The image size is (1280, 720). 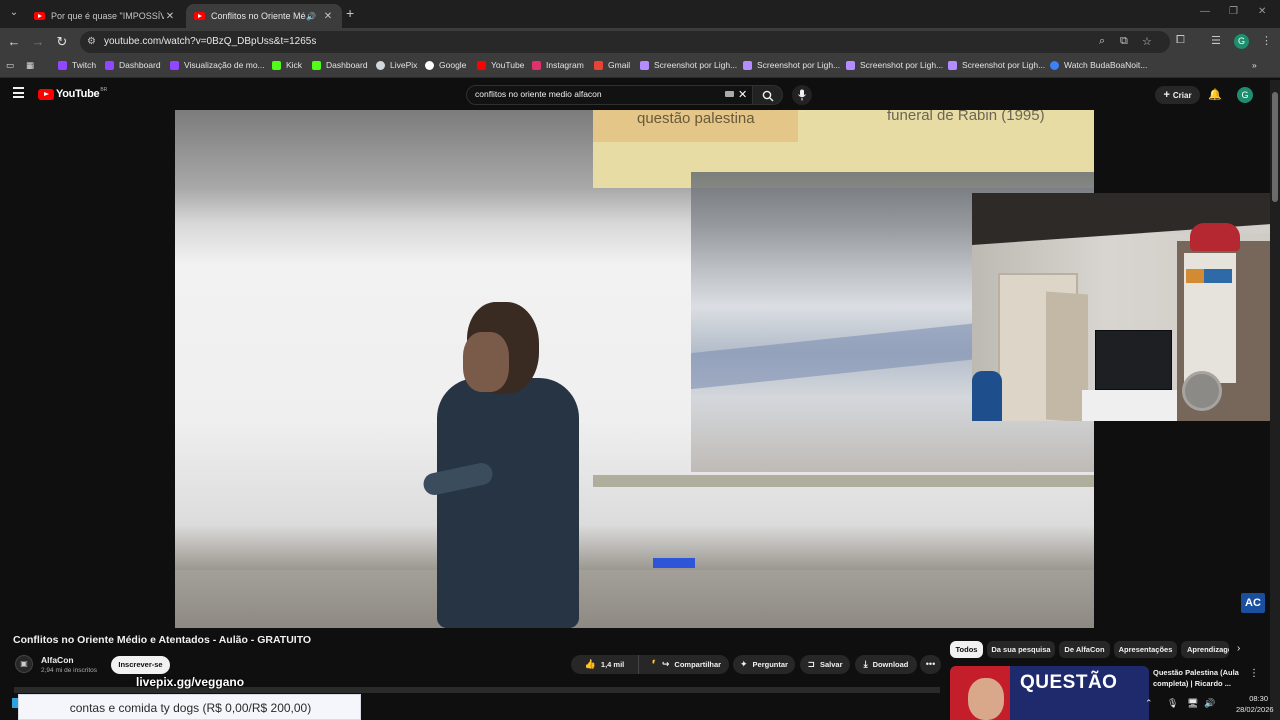 What do you see at coordinates (742, 94) in the screenshot?
I see `clear-search-icon: ✕` at bounding box center [742, 94].